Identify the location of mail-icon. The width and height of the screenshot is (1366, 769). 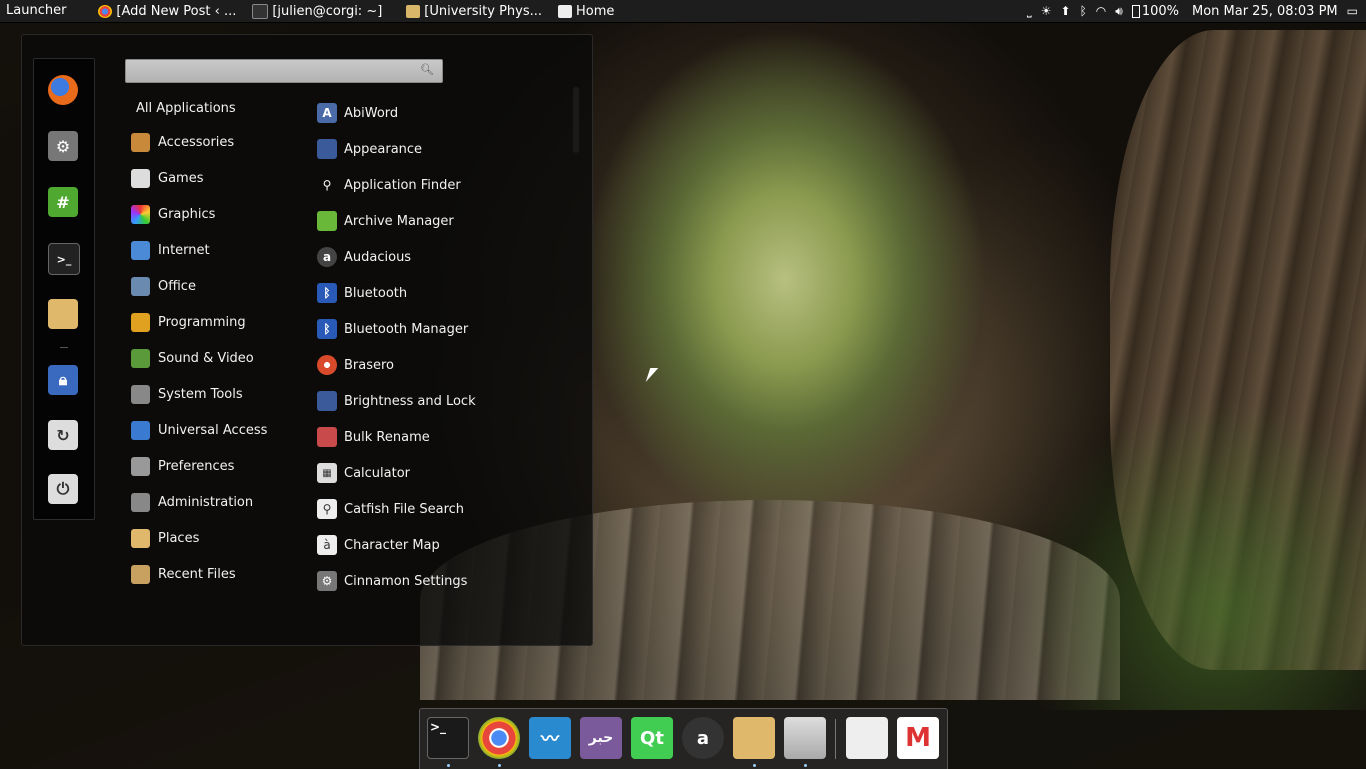
(867, 738).